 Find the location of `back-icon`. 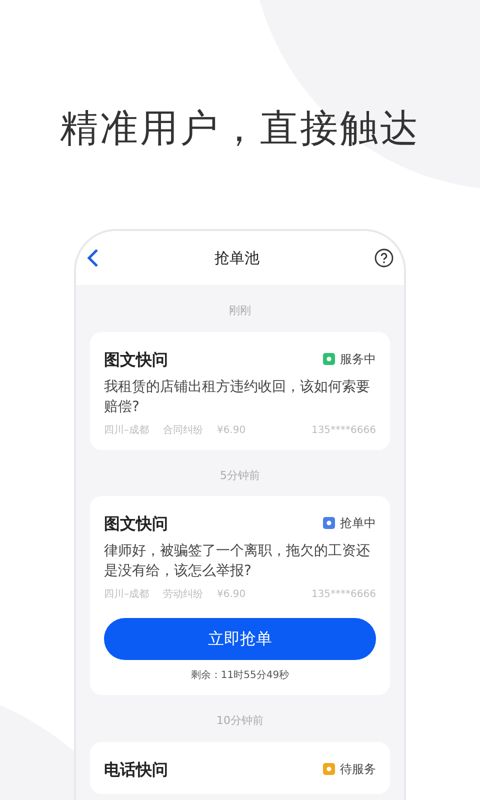

back-icon is located at coordinates (93, 258).